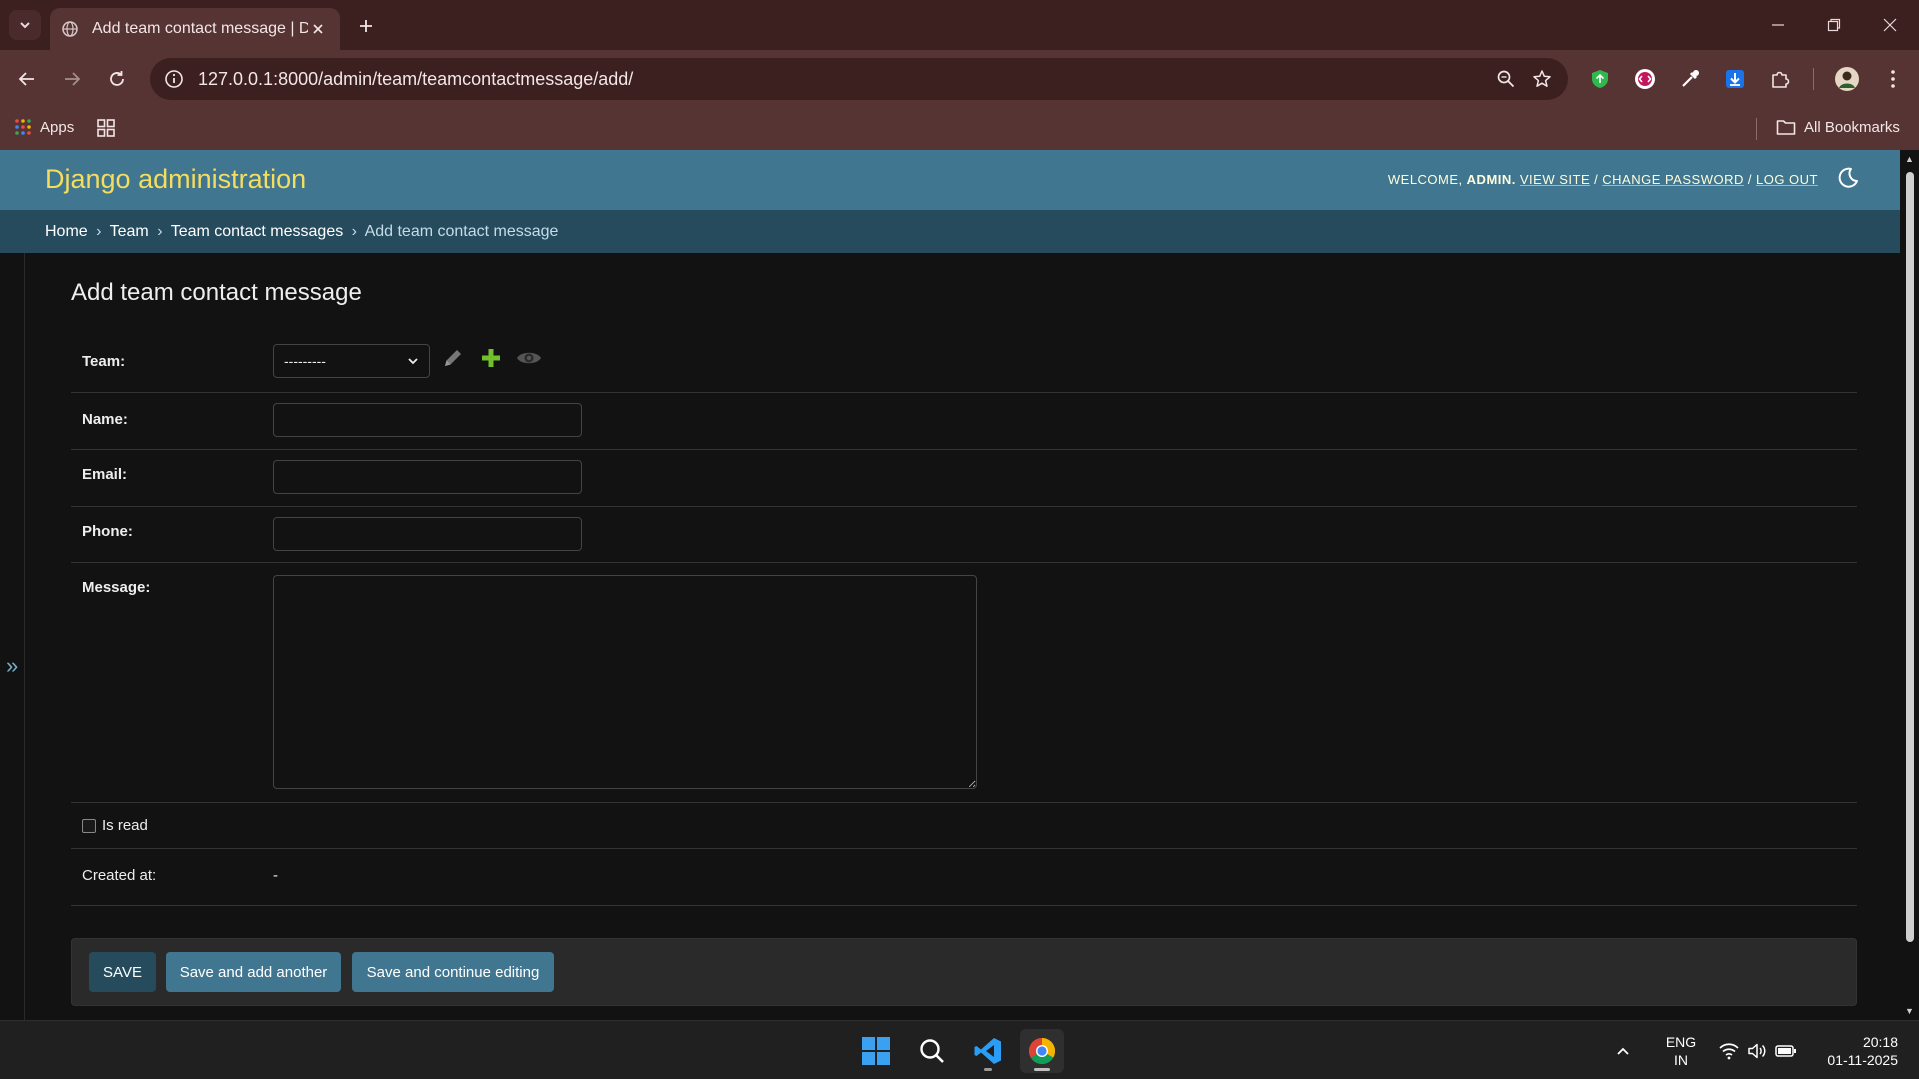 This screenshot has width=1919, height=1079. I want to click on save-and-continue-editing-button: Save and continue editing, so click(453, 972).